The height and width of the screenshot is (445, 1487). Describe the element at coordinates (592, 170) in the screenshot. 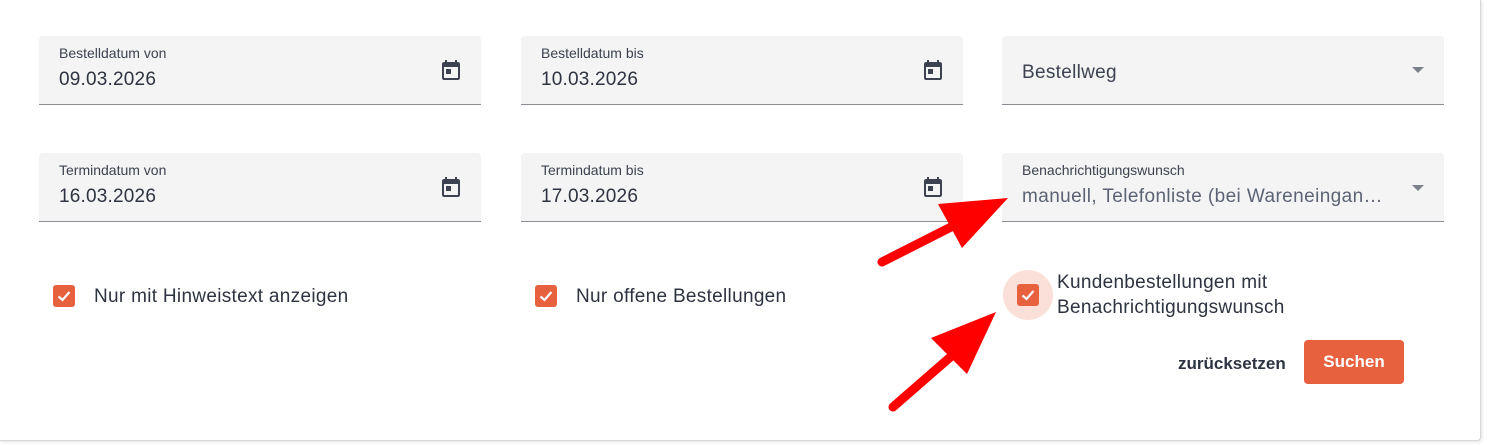

I see `appointment-date-to-label: Termindatum bis` at that location.